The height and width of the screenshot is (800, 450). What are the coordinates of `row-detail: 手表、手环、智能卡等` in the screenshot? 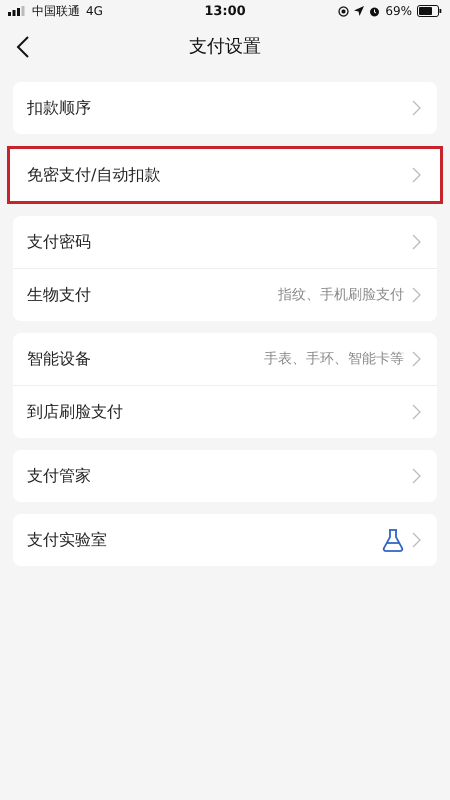 It's located at (334, 359).